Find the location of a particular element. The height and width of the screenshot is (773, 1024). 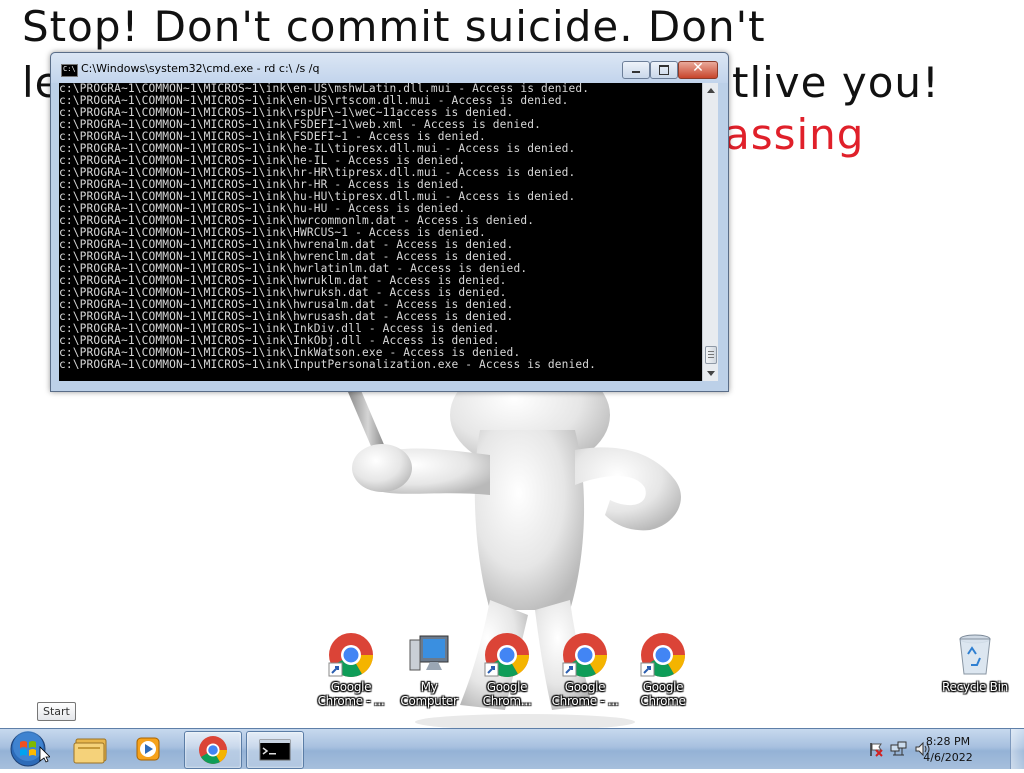

minimize-button is located at coordinates (636, 70).